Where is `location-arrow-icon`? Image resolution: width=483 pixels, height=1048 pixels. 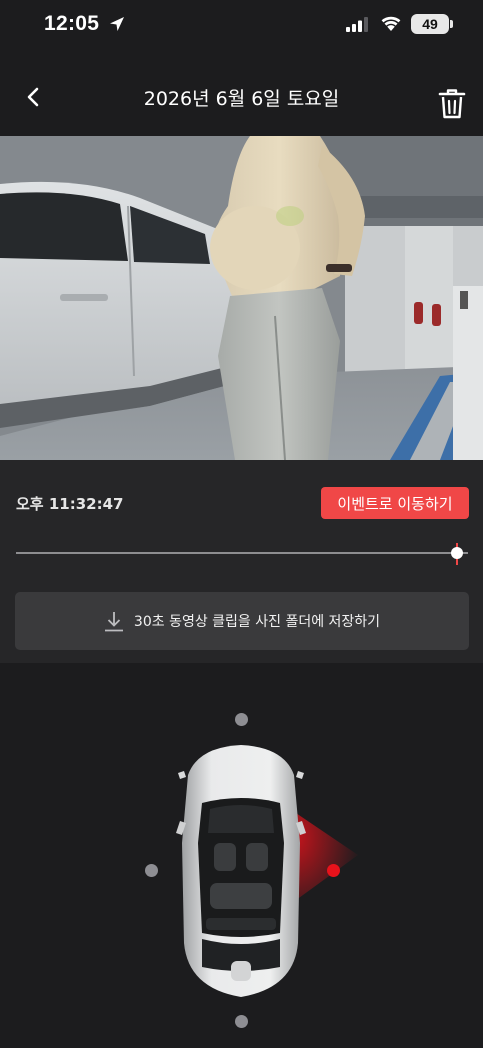
location-arrow-icon is located at coordinates (117, 24).